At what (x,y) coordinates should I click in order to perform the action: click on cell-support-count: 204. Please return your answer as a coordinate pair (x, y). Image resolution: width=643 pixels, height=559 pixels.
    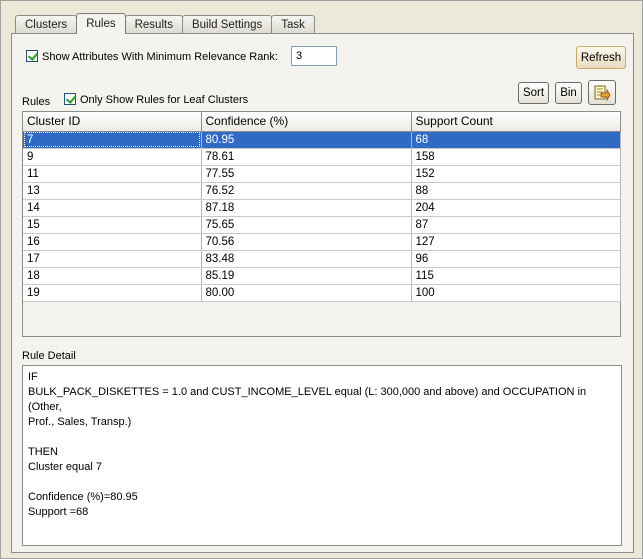
    Looking at the image, I should click on (516, 208).